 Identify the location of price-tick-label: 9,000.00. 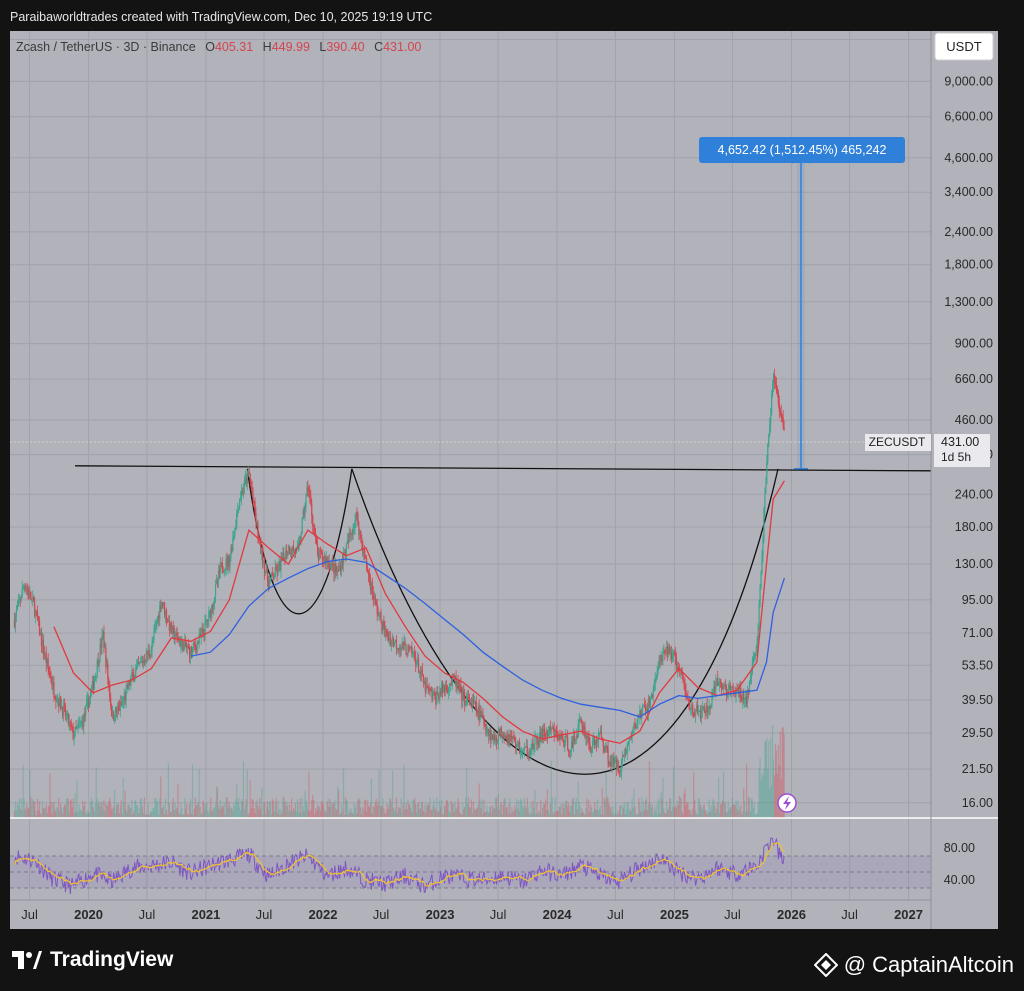
(968, 81).